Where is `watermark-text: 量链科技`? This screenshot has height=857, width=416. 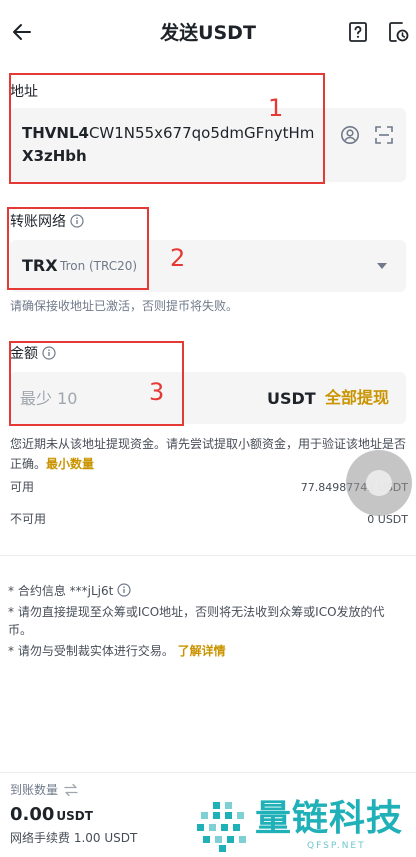
watermark-text: 量链科技 is located at coordinates (329, 818).